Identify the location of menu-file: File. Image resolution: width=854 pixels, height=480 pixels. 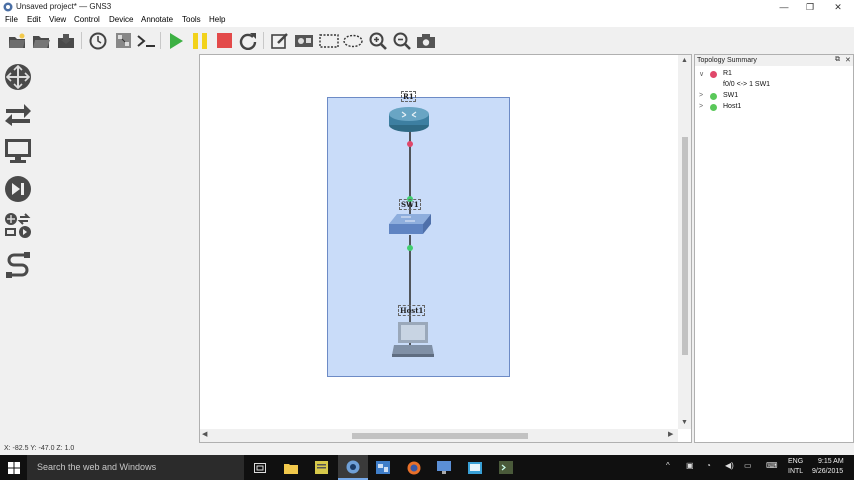
(11, 19).